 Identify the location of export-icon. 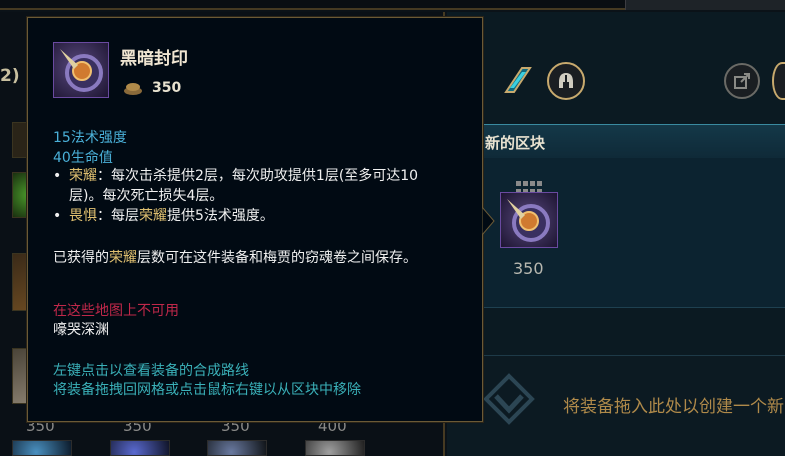
(742, 81).